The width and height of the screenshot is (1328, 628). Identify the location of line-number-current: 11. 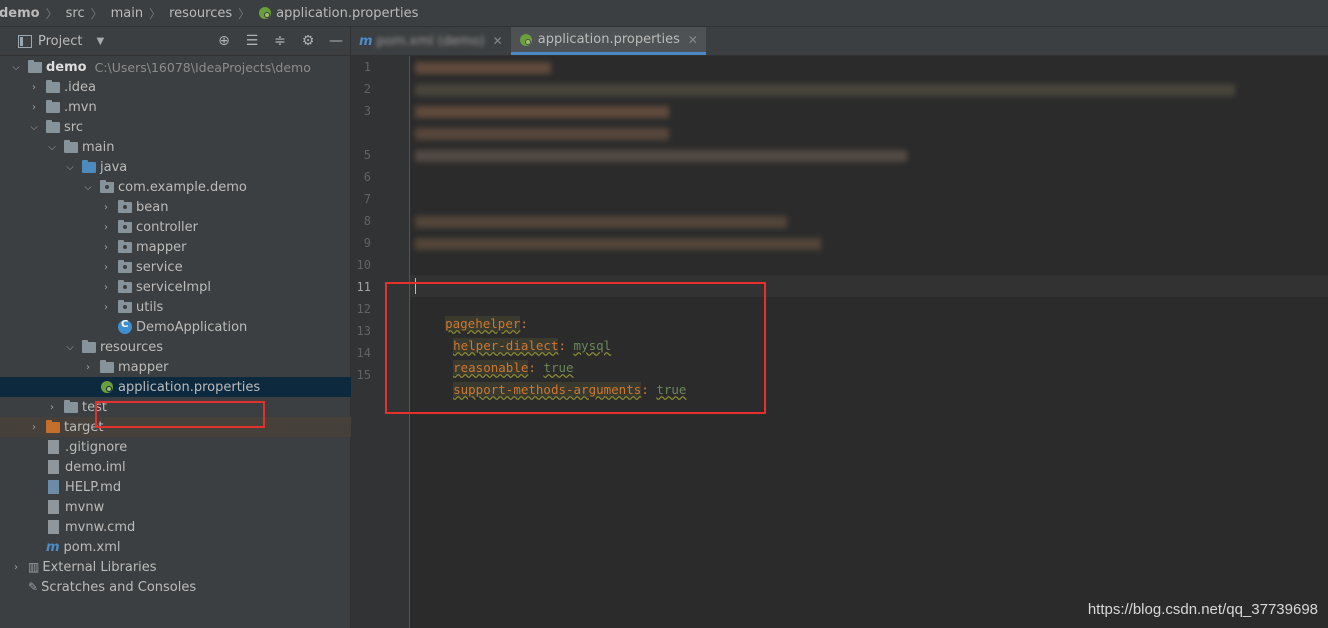
(363, 287).